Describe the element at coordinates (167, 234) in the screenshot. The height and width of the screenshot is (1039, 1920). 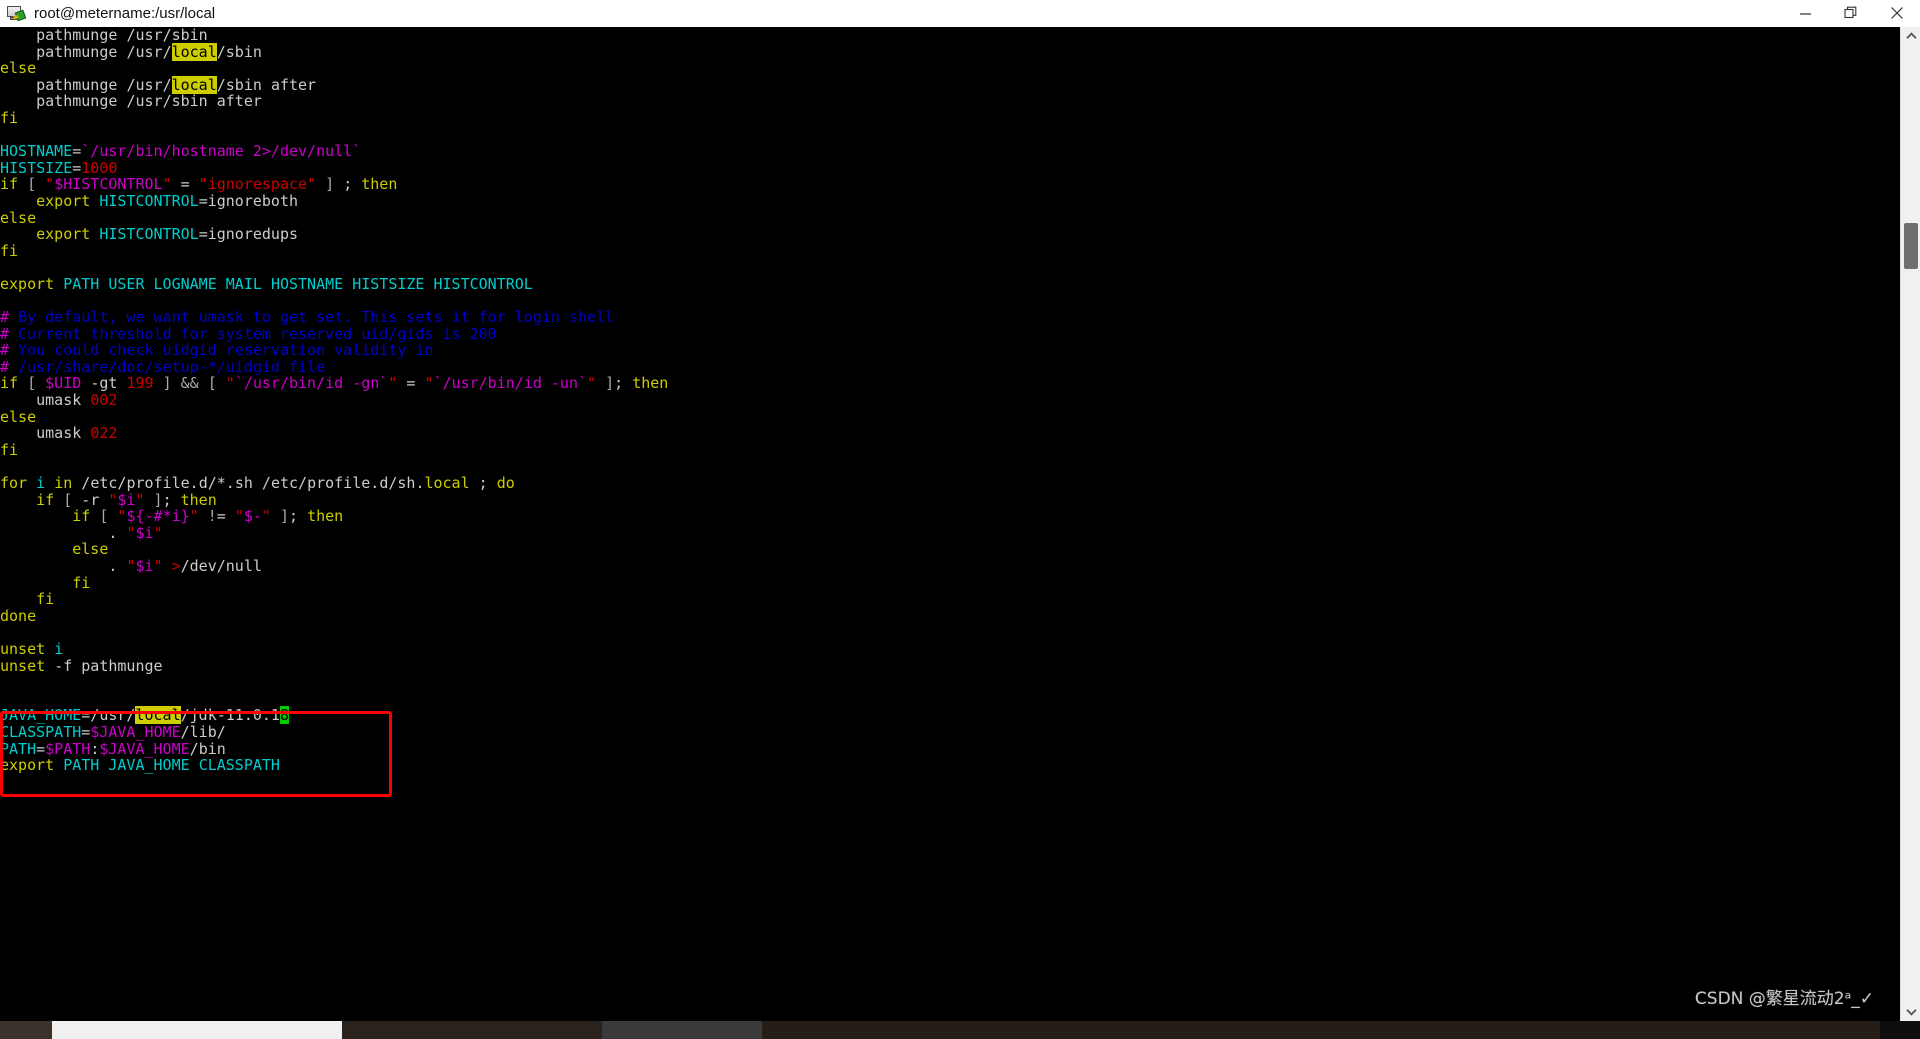
I see `terminal-line: export HISTCONTROL=ignoredups` at that location.